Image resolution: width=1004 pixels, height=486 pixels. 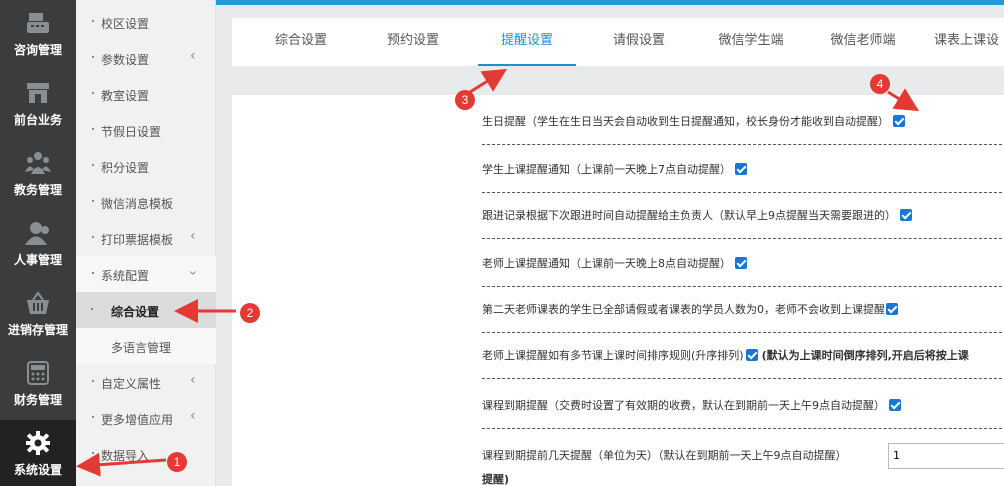 What do you see at coordinates (192, 273) in the screenshot?
I see `chevron-down-icon: ‹` at bounding box center [192, 273].